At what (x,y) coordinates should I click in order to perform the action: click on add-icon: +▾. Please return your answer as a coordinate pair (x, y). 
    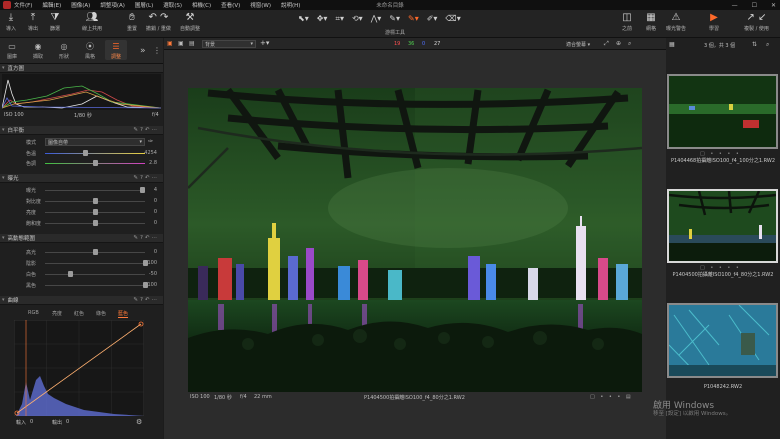
    Looking at the image, I should click on (264, 43).